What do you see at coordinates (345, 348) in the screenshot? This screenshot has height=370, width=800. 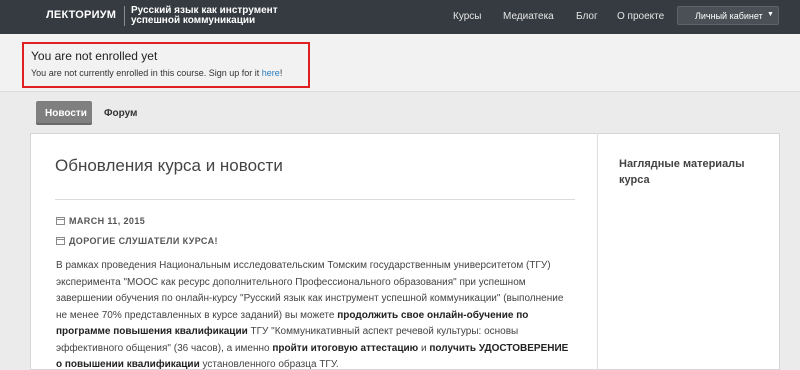 I see `news-bold-part: пройти итоговую аттестацию` at bounding box center [345, 348].